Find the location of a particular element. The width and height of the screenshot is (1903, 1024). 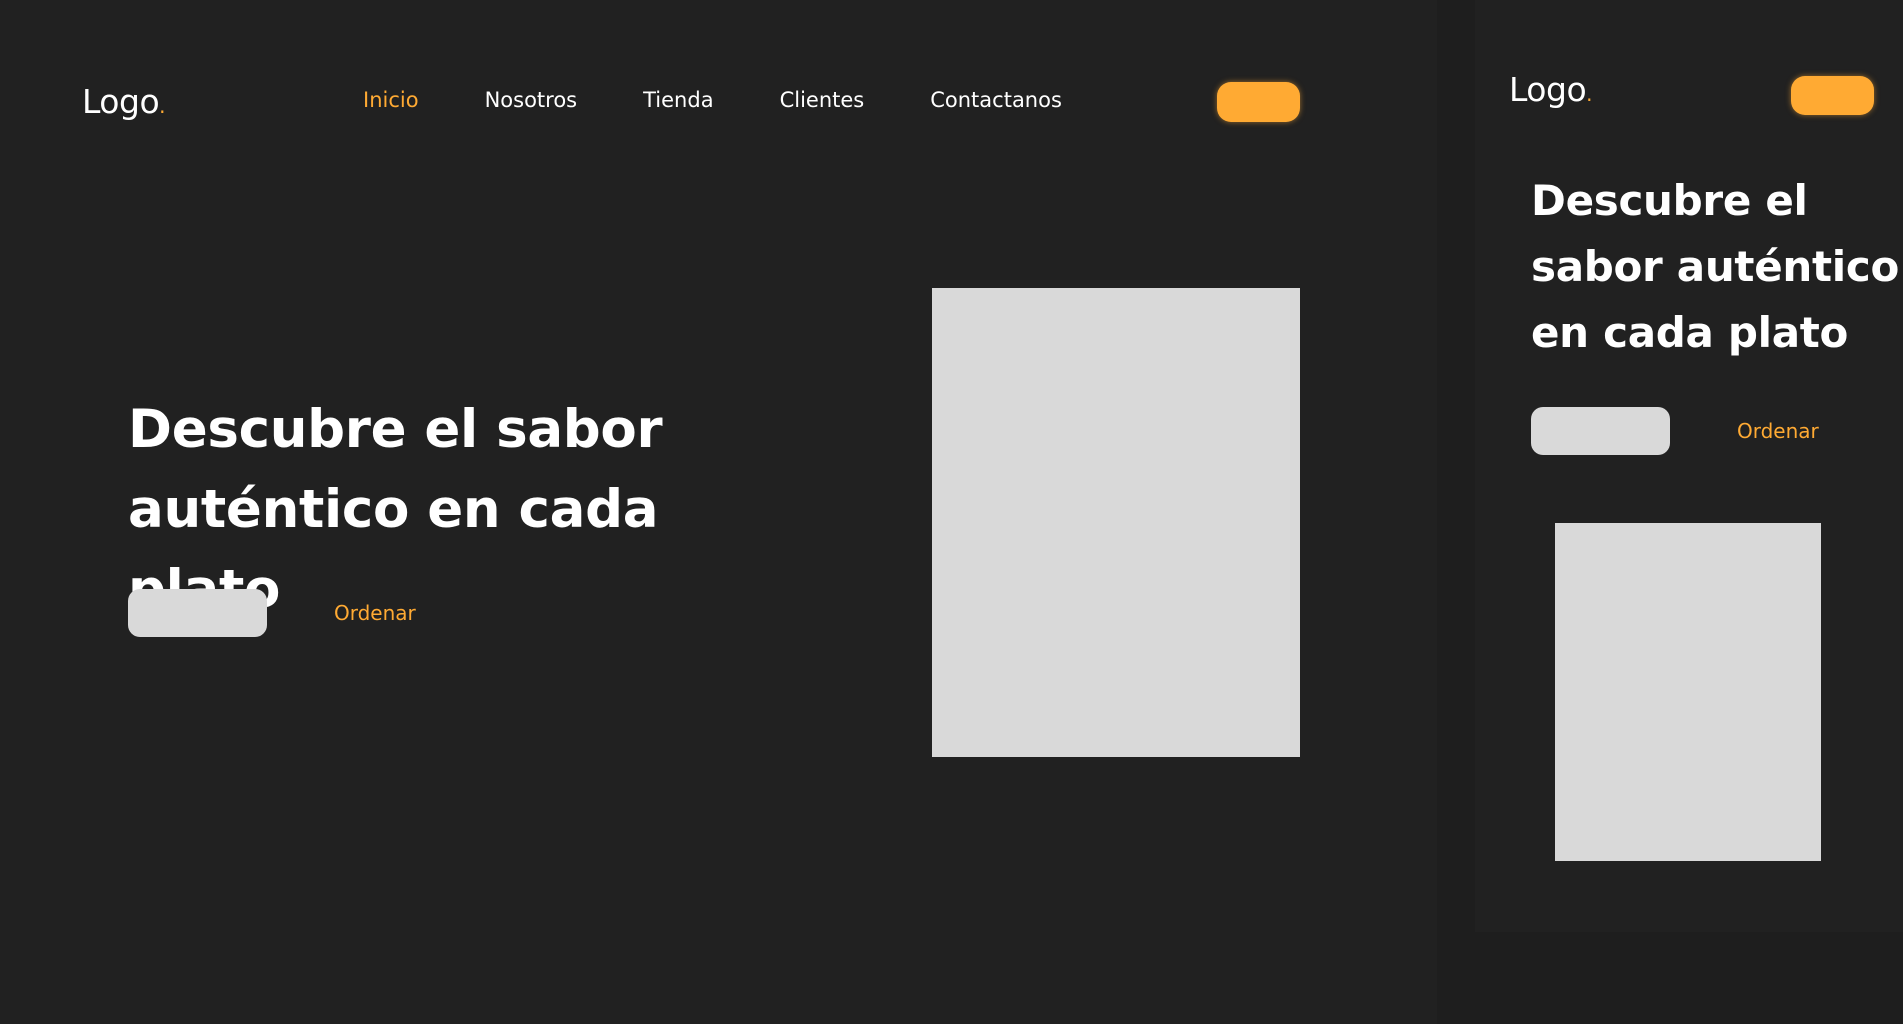

hero-title-line-3: en cada plato is located at coordinates (1690, 332).